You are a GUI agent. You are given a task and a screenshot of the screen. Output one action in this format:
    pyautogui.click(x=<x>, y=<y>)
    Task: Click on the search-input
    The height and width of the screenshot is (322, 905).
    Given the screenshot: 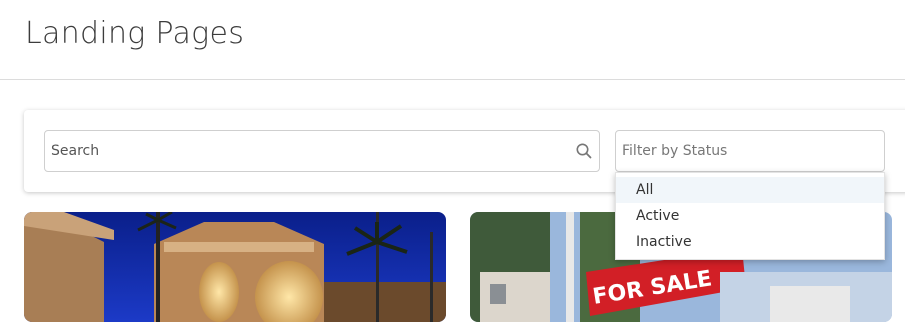 What is the action you would take?
    pyautogui.click(x=305, y=151)
    